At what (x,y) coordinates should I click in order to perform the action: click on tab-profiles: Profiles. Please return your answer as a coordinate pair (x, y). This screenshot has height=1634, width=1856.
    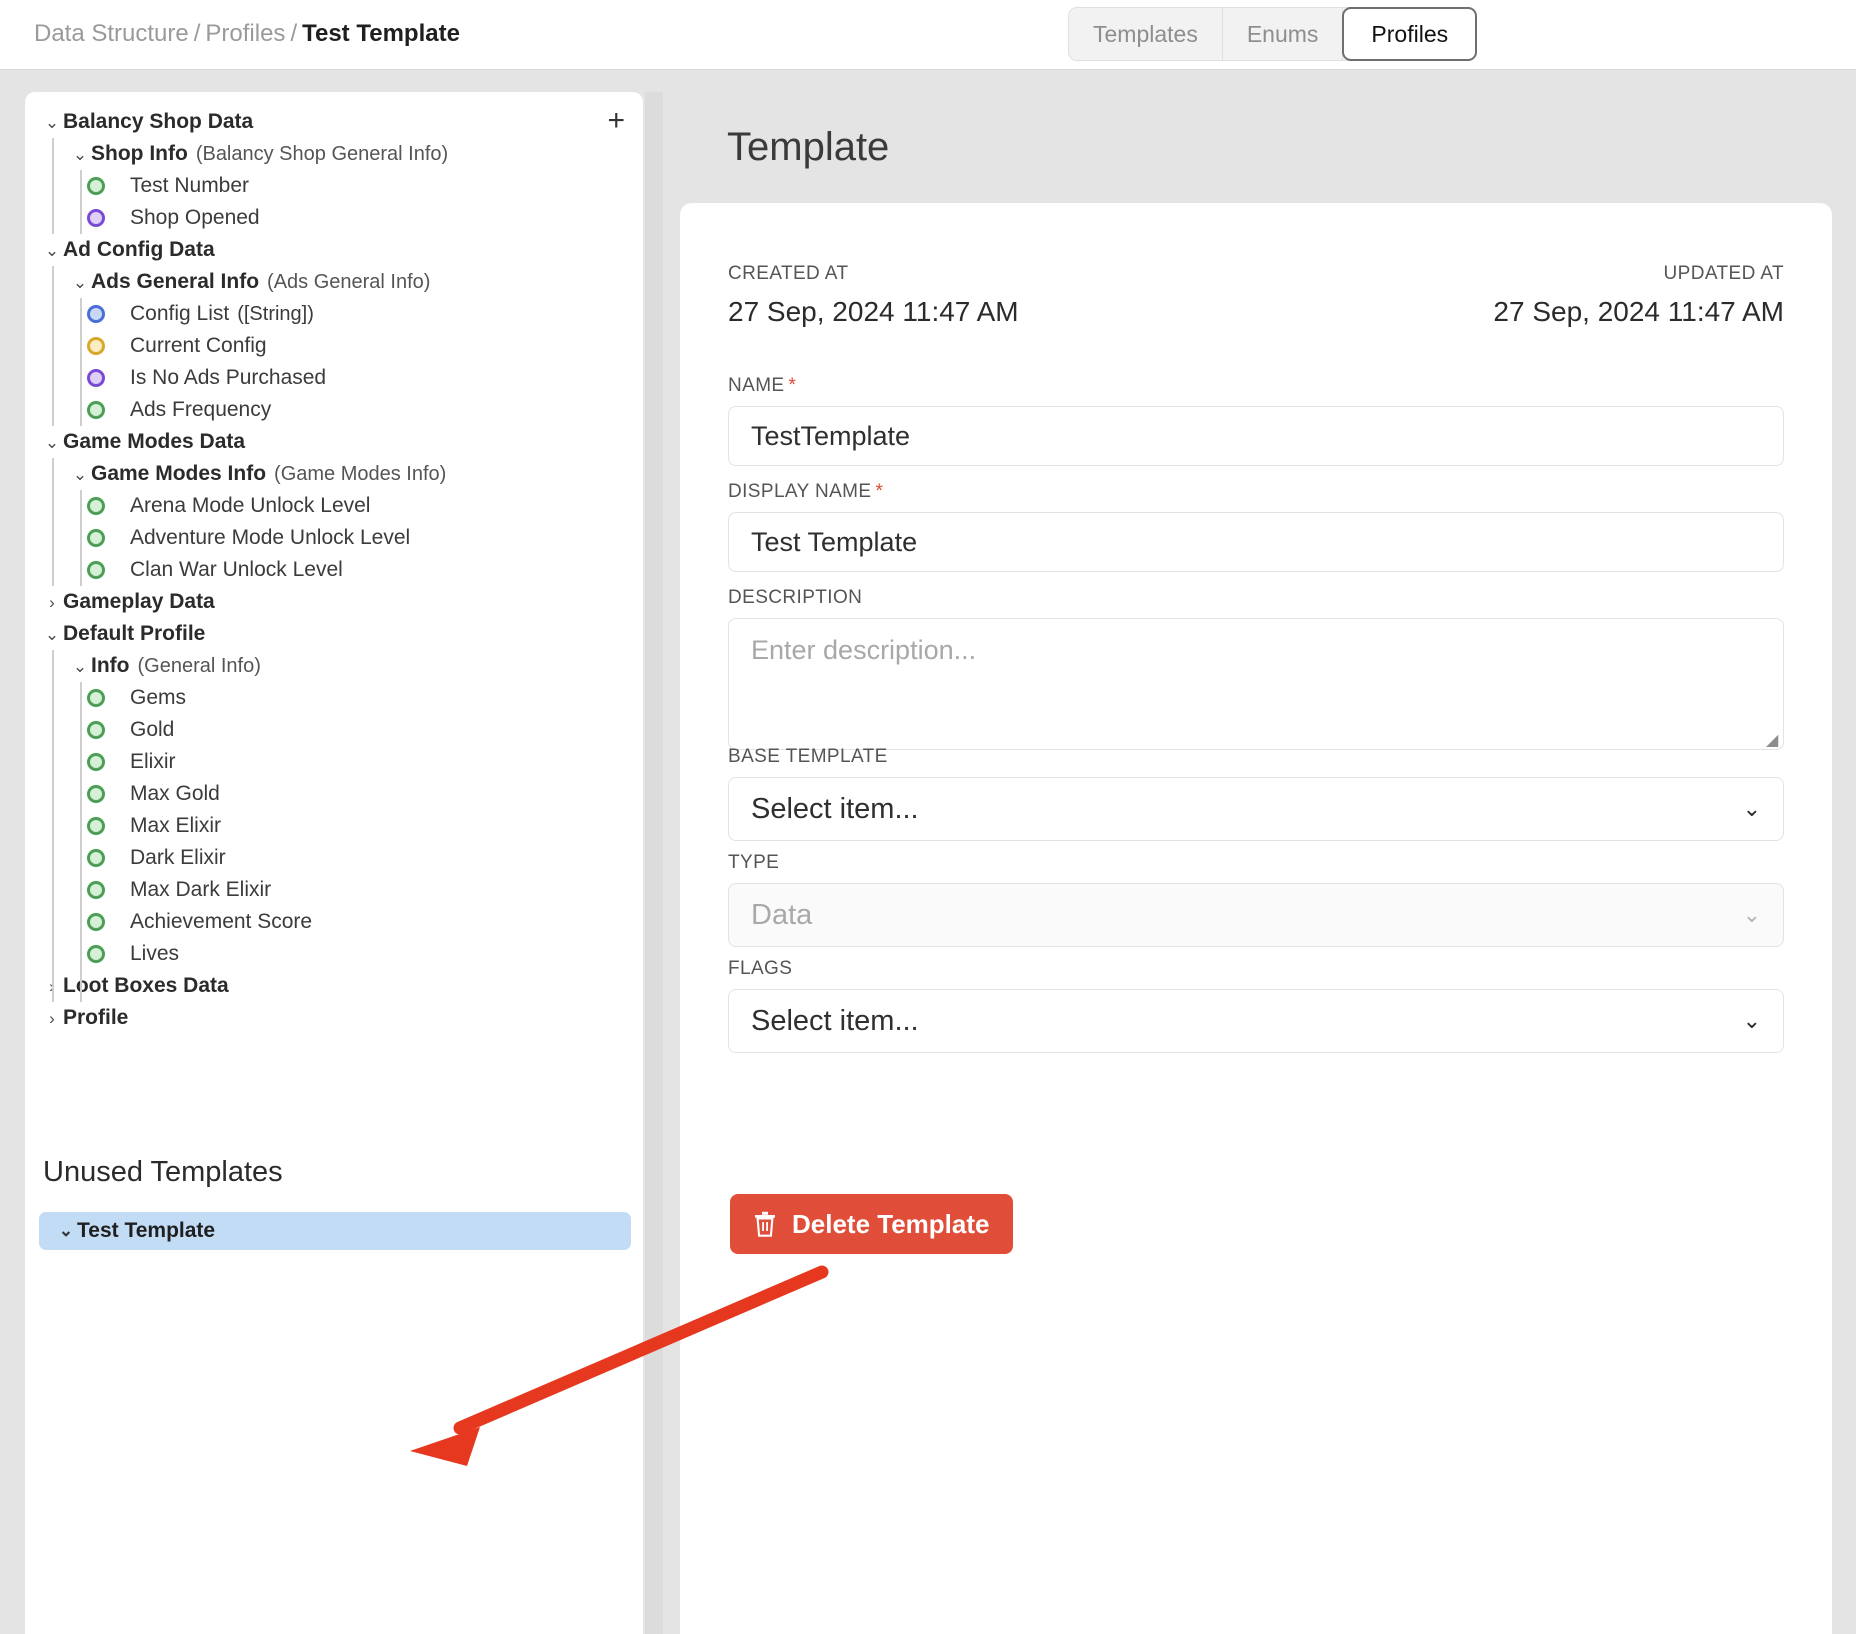
    Looking at the image, I should click on (1410, 34).